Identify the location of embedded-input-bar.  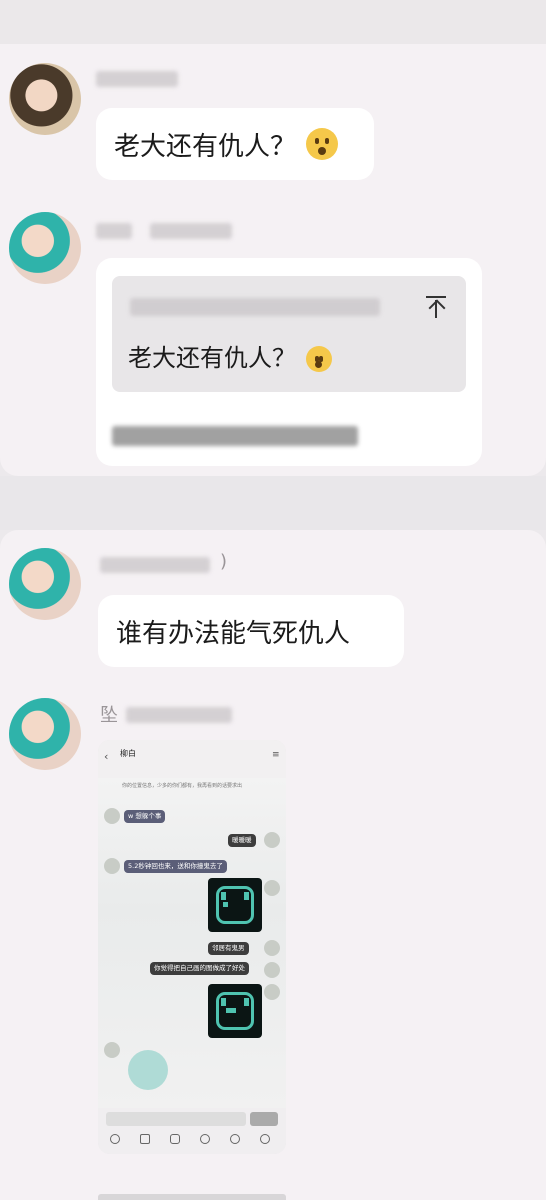
(192, 1131).